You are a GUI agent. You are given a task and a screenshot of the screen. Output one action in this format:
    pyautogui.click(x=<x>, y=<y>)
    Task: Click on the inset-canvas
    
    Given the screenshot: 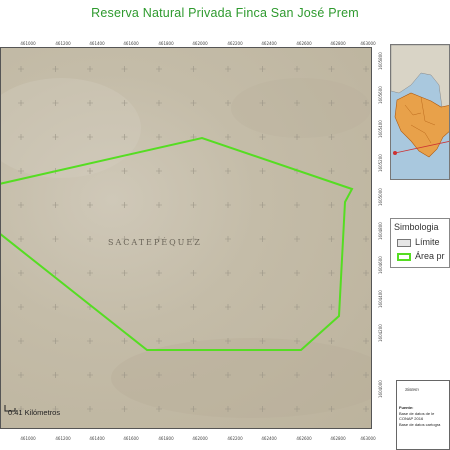 What is the action you would take?
    pyautogui.click(x=420, y=112)
    